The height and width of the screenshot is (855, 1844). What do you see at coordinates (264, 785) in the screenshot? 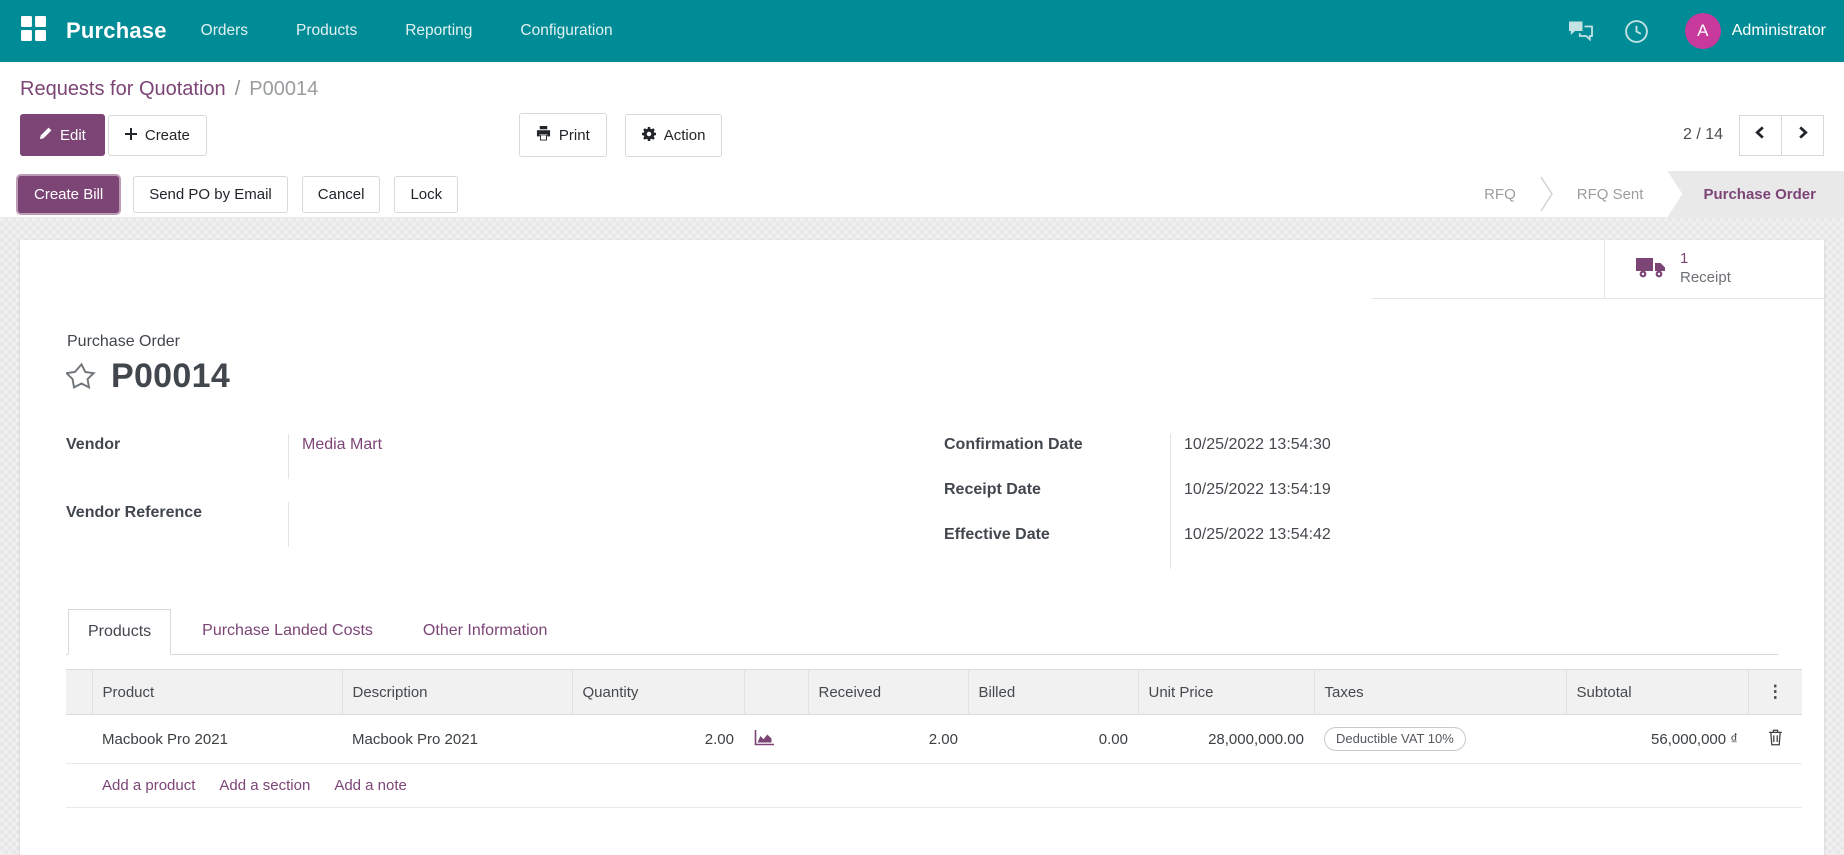
I see `add-a-section-link: Add a section` at bounding box center [264, 785].